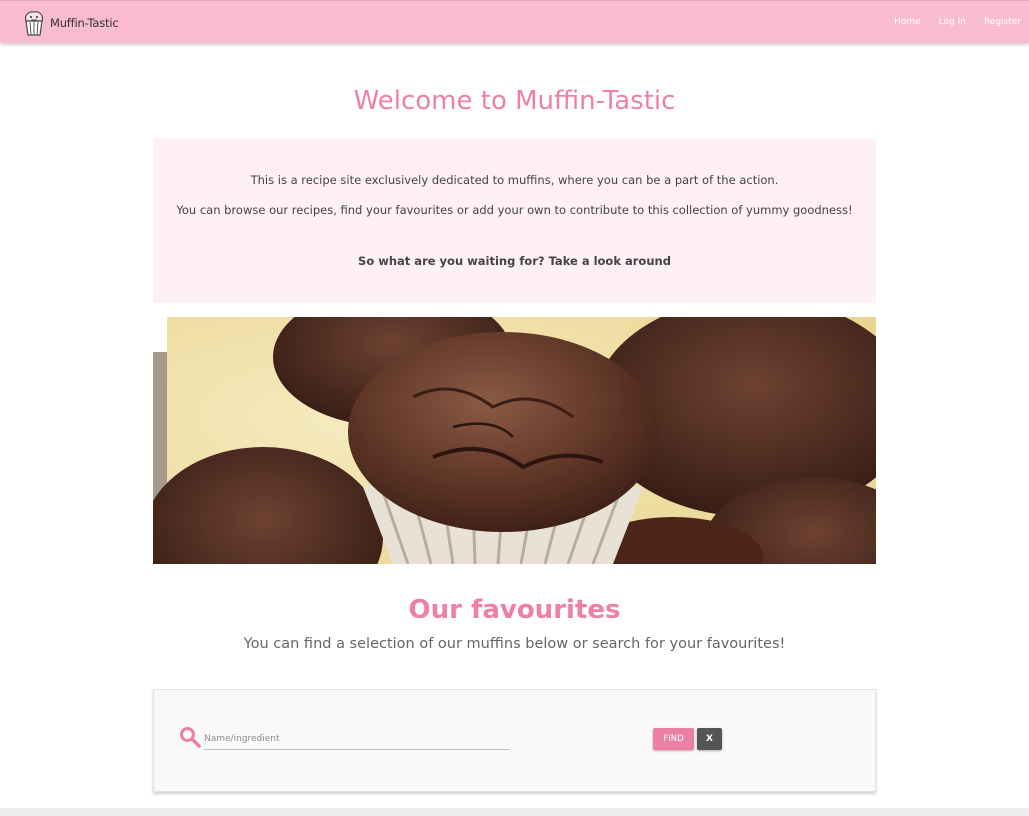 The width and height of the screenshot is (1029, 816). Describe the element at coordinates (907, 22) in the screenshot. I see `nav-link-home: Home` at that location.